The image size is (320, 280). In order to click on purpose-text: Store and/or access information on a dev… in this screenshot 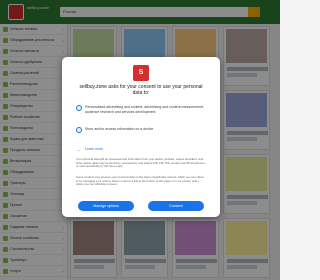, I will do `click(119, 129)`.